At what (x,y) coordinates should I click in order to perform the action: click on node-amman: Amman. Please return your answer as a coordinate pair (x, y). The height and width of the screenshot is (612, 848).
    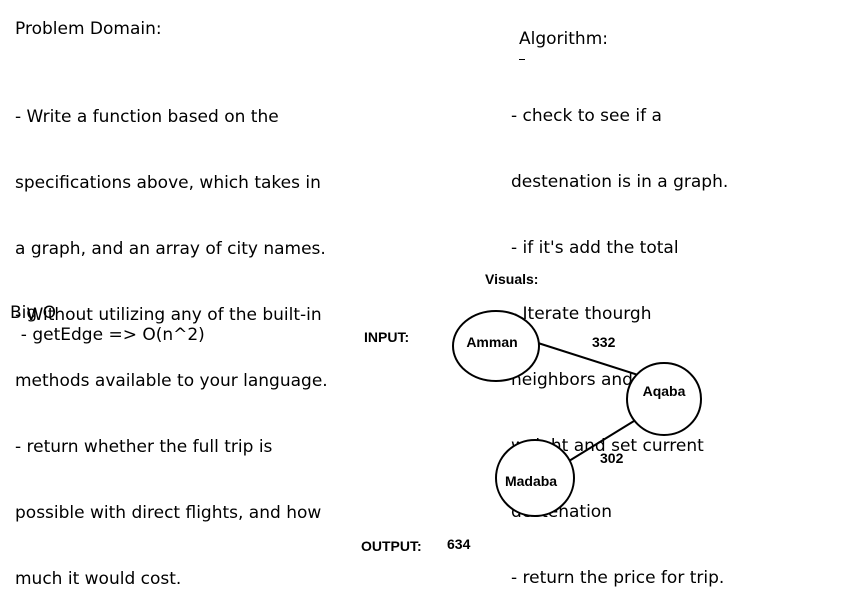
    Looking at the image, I should click on (496, 346).